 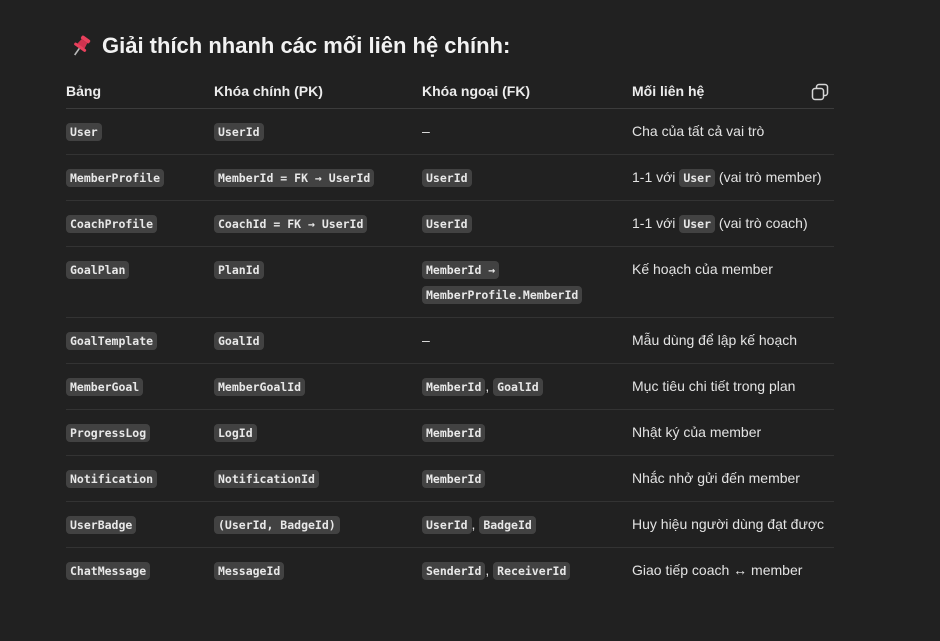 What do you see at coordinates (527, 91) in the screenshot?
I see `header-fk: Khóa ngoại (FK)` at bounding box center [527, 91].